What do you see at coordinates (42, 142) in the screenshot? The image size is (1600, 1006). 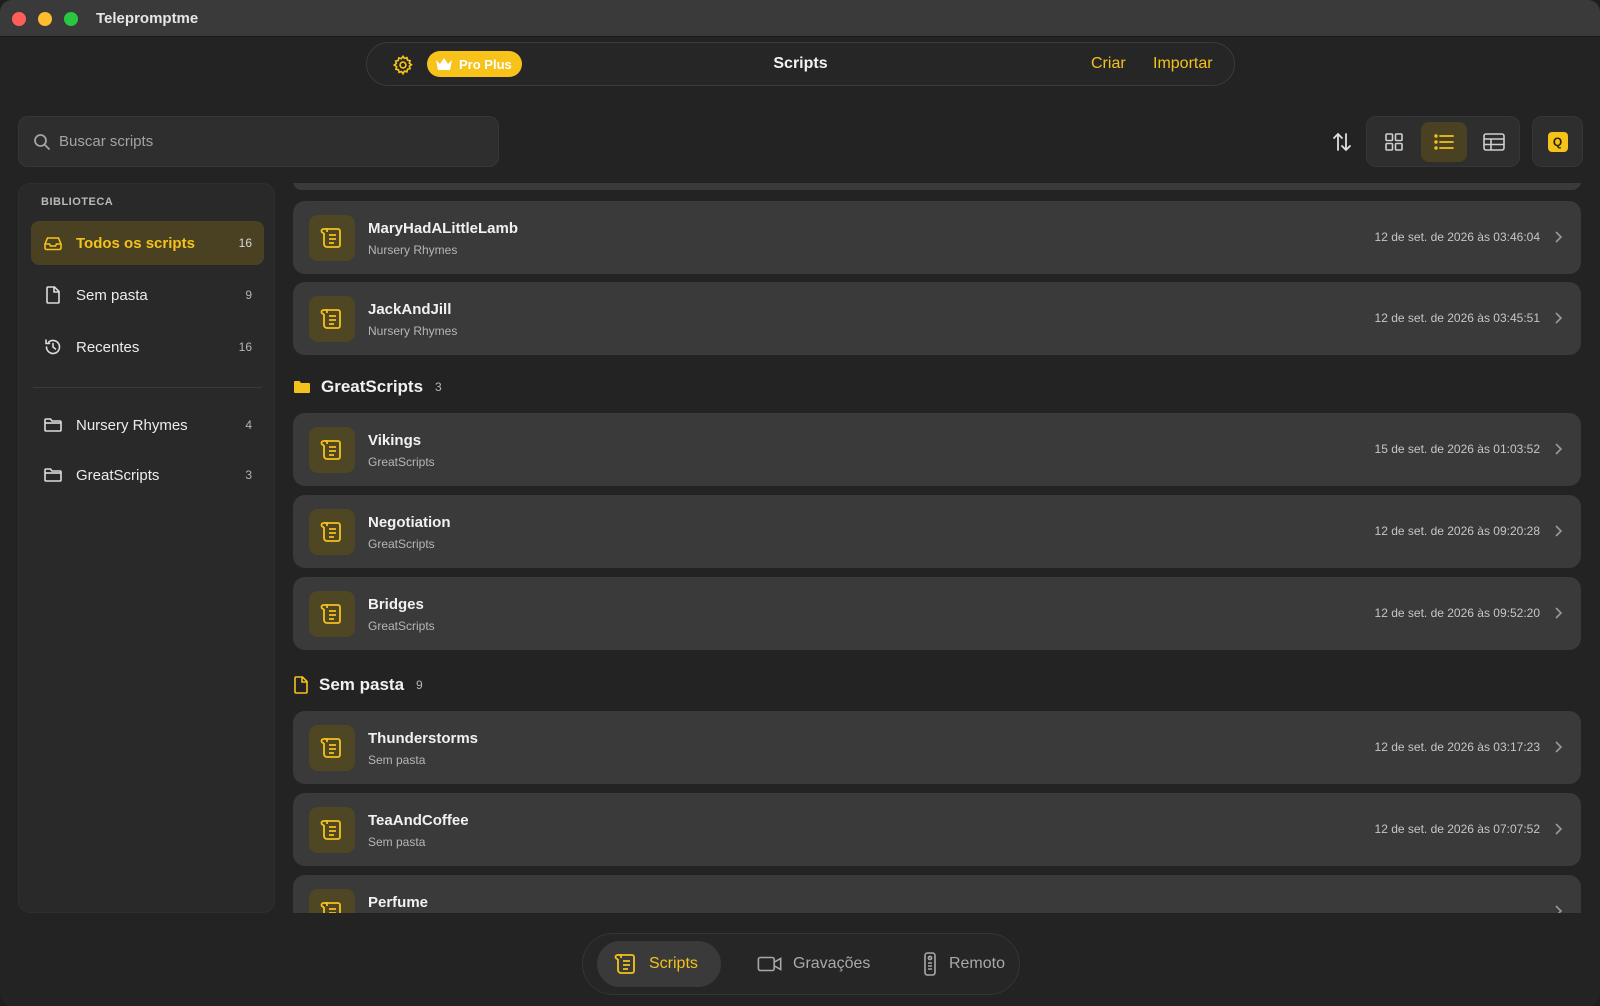 I see `search-icon` at bounding box center [42, 142].